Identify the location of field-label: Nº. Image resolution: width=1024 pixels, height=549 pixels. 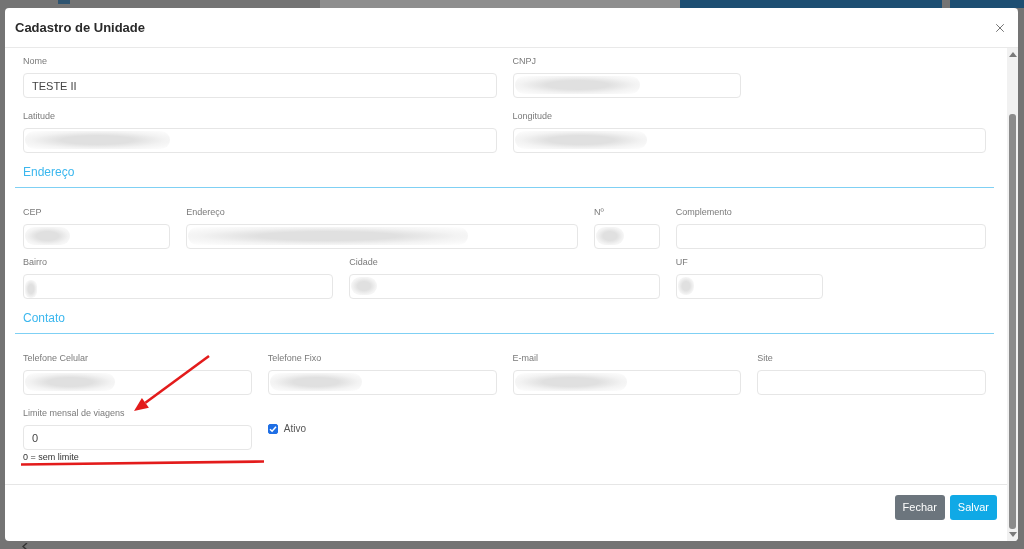
(599, 212).